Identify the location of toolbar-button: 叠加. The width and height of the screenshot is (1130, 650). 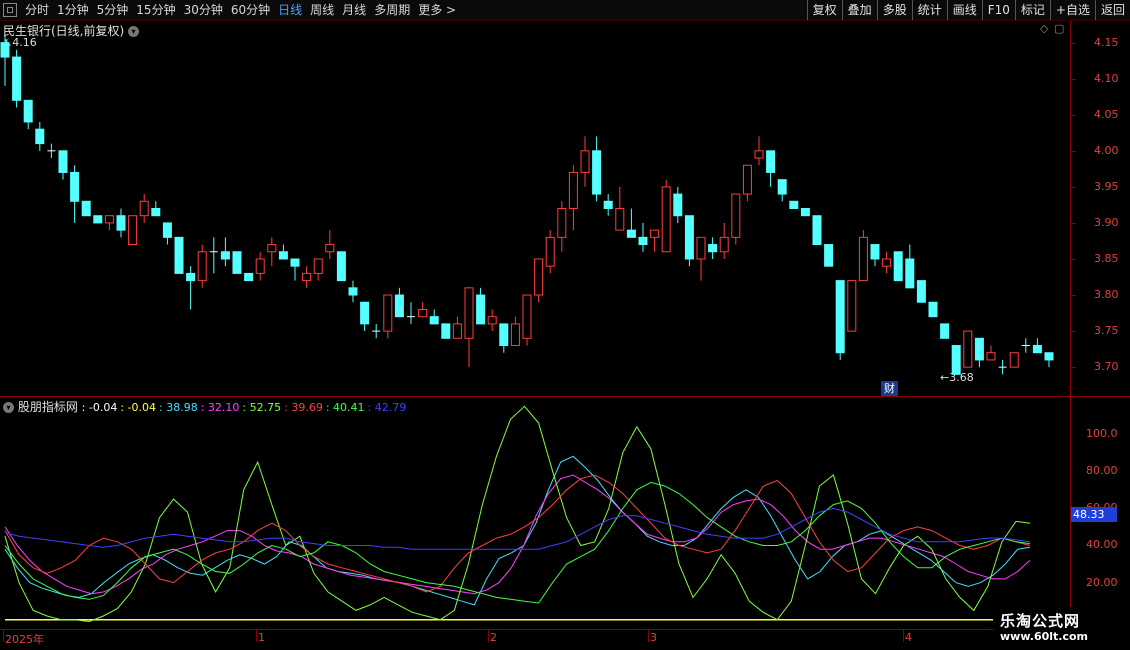
(859, 10).